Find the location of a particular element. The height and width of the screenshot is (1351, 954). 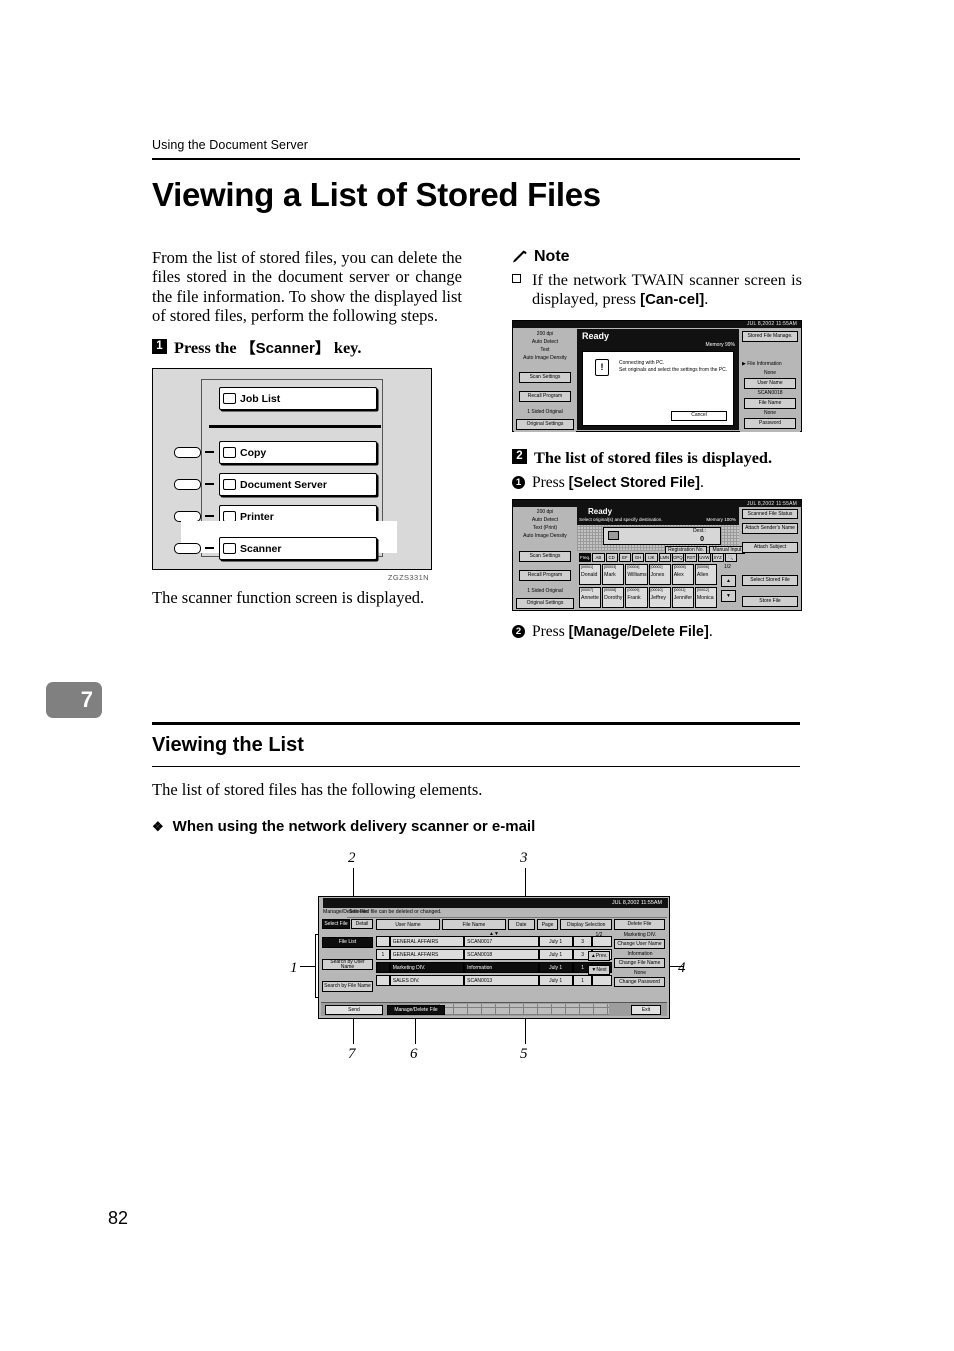

column-header-display-selection: Display Selection is located at coordinates (586, 924).